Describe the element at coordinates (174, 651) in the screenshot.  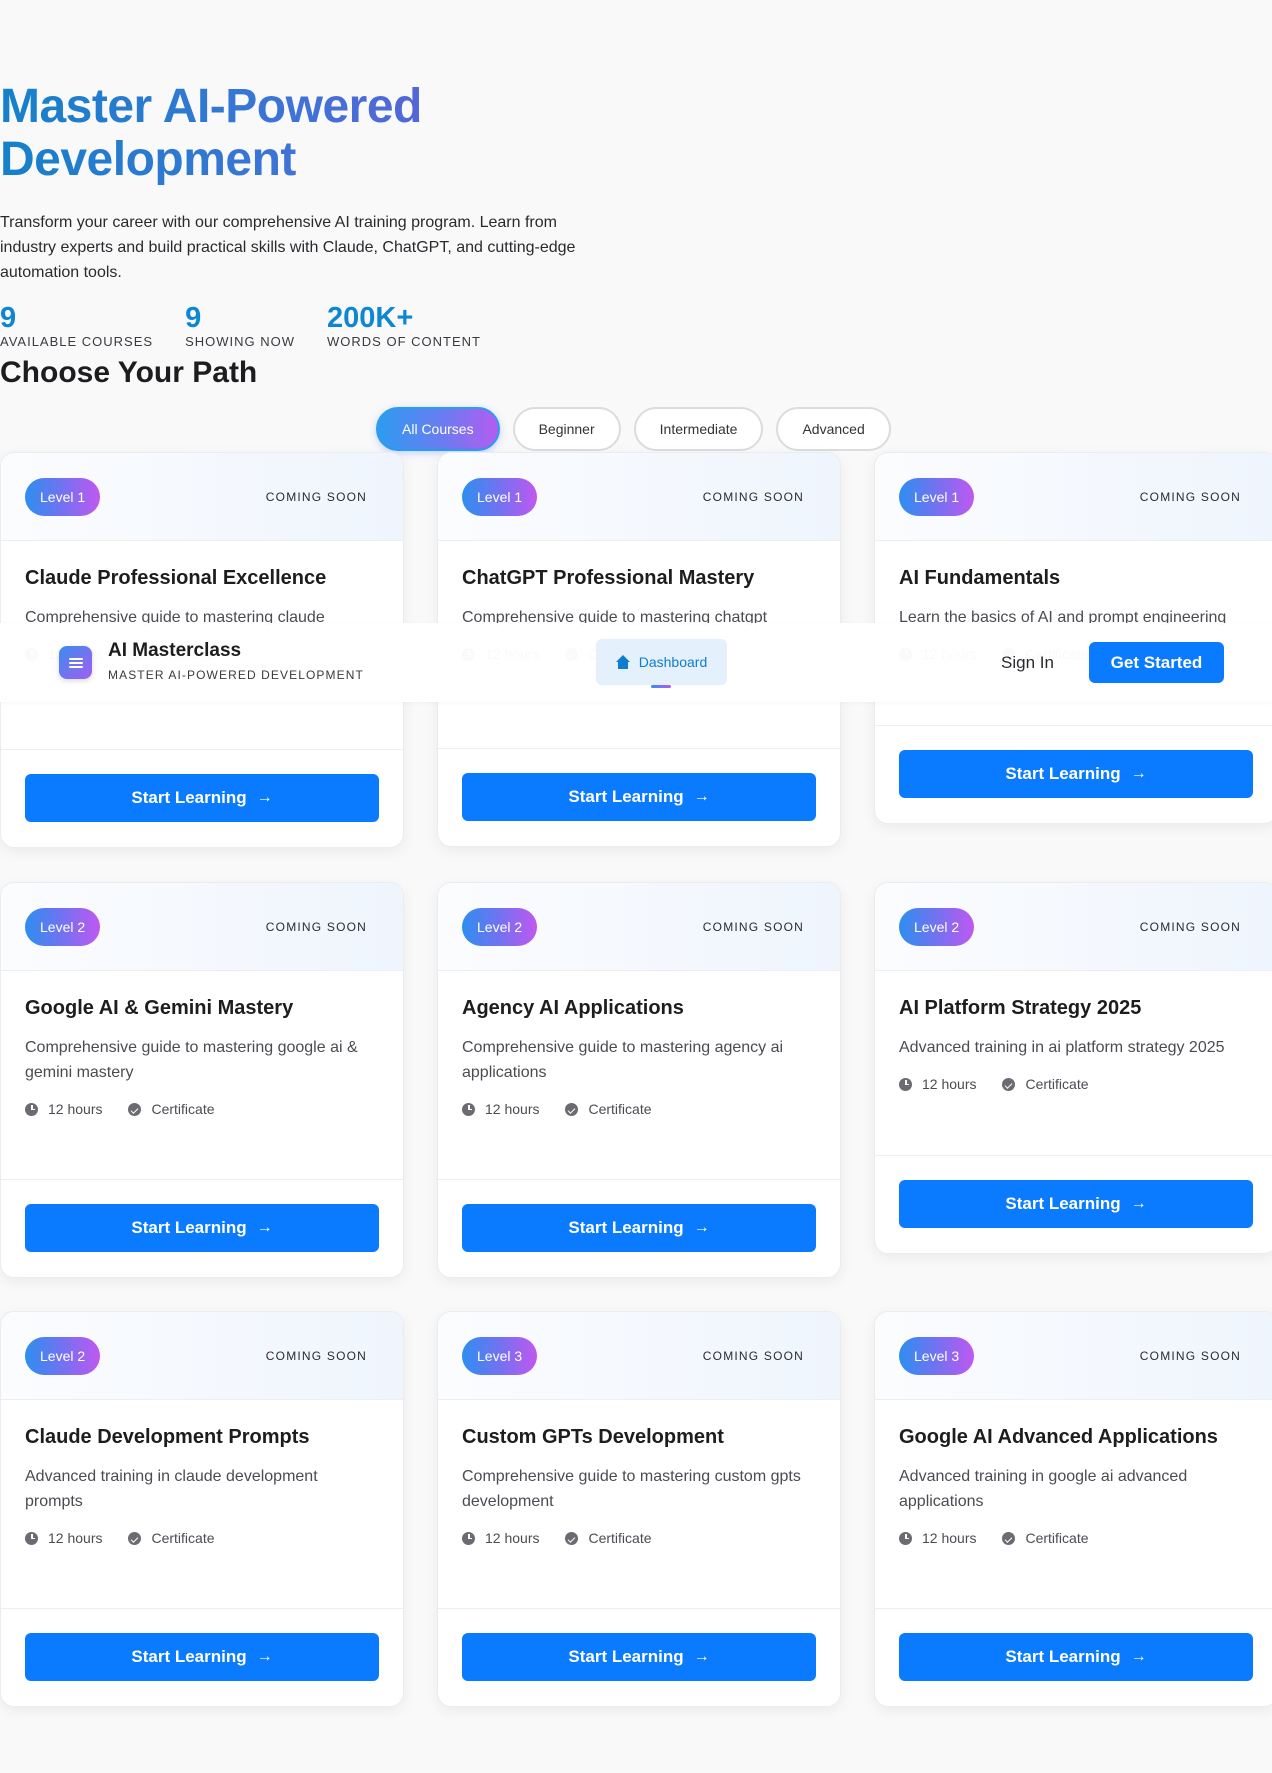
I see `brand-name: AI Masterclass` at that location.